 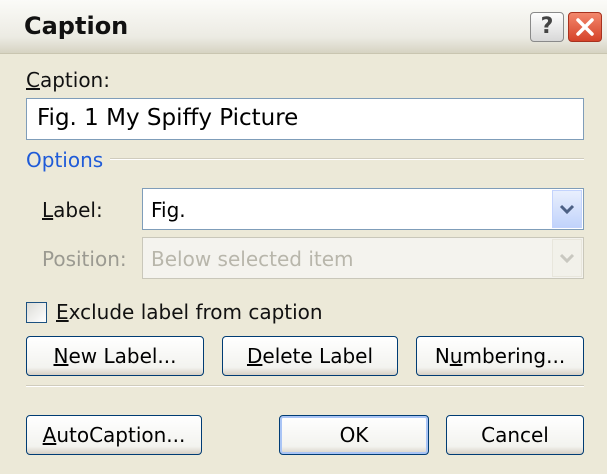 I want to click on delete-label-mnemonic: D, so click(x=254, y=356).